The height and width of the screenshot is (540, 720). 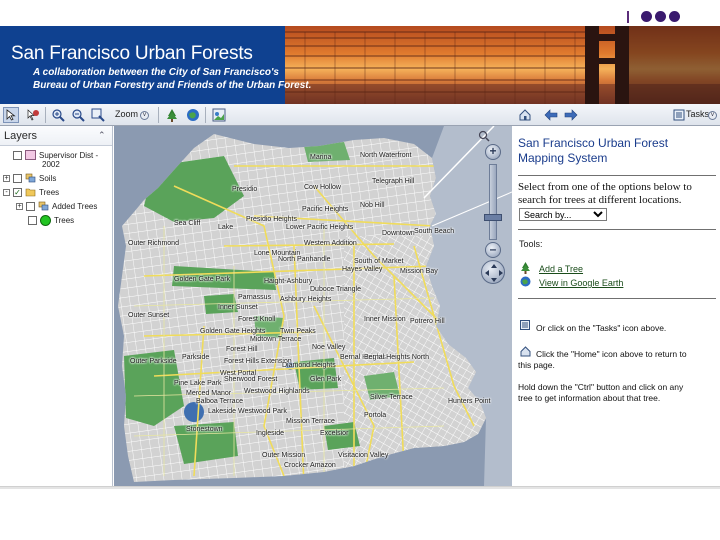 What do you see at coordinates (242, 349) in the screenshot?
I see `map-neighborhood-label: Forest Hill` at bounding box center [242, 349].